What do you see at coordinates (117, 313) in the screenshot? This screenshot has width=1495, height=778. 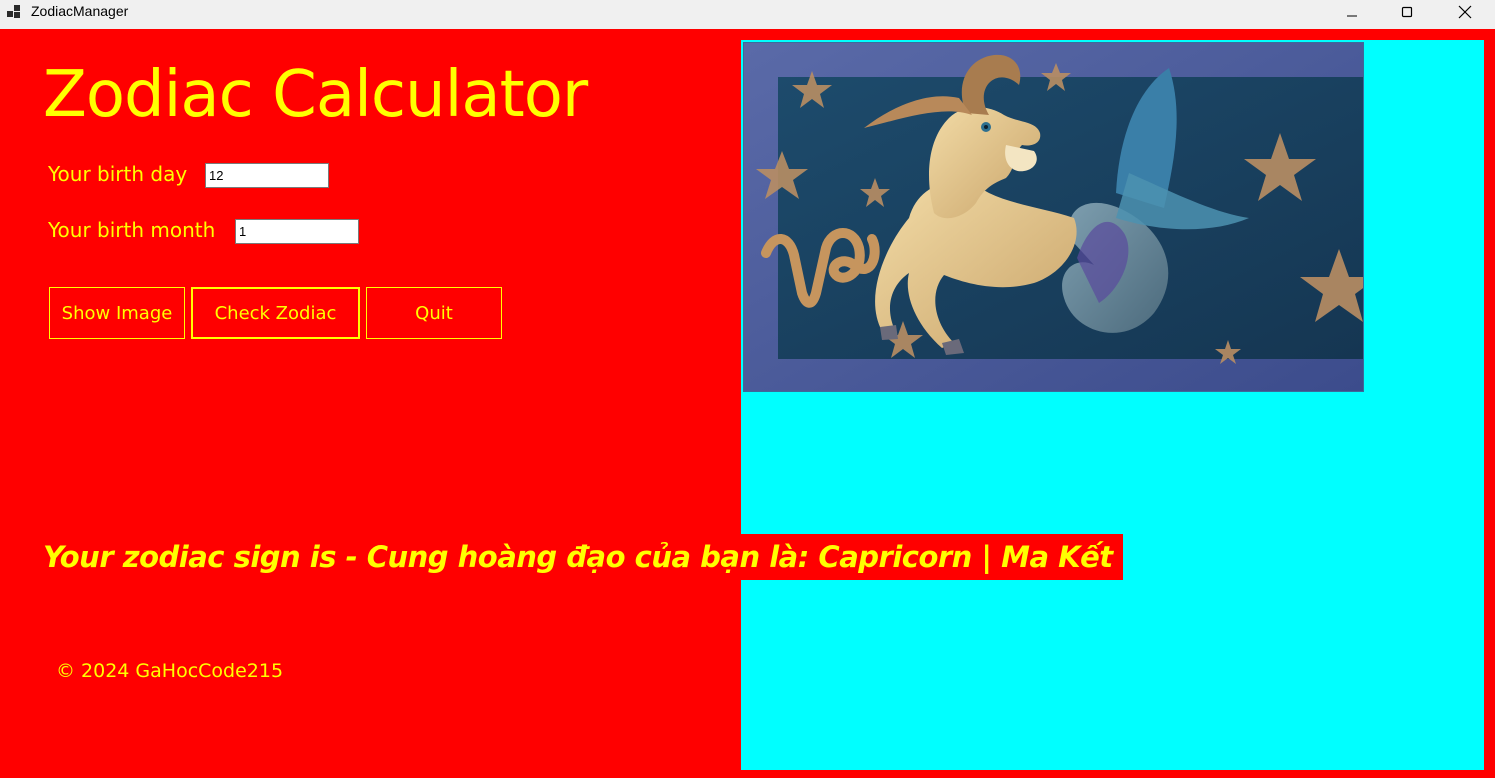 I see `show-image-button: Show Image` at bounding box center [117, 313].